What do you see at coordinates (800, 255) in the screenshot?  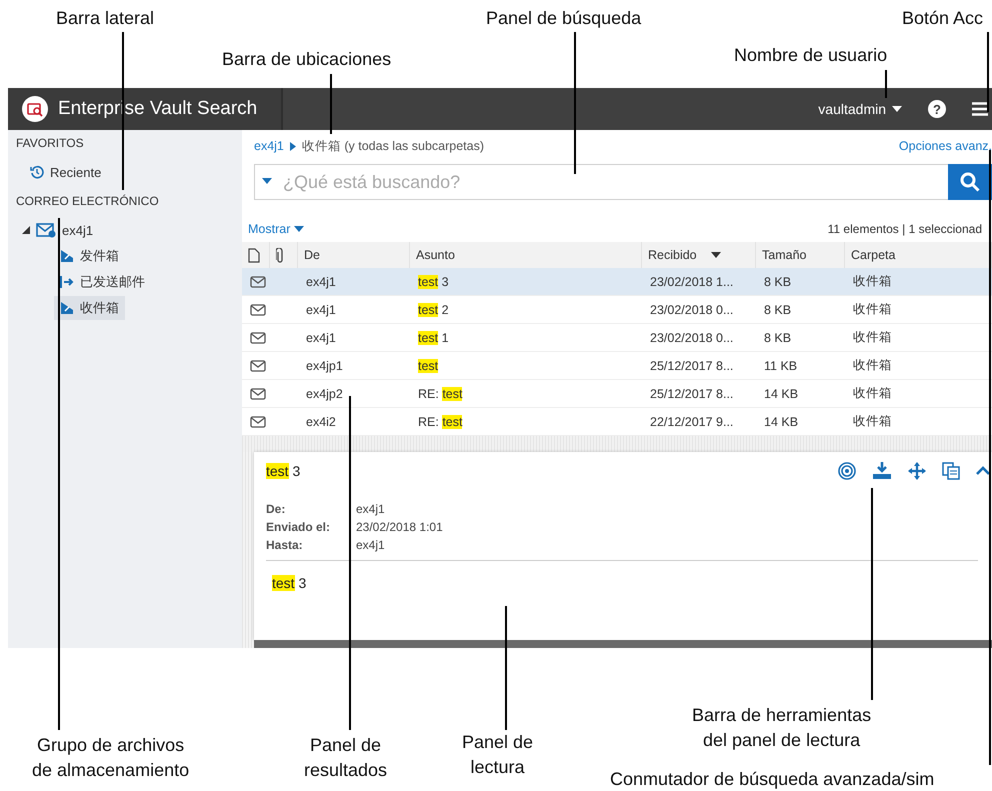 I see `column-header: Tamaño` at bounding box center [800, 255].